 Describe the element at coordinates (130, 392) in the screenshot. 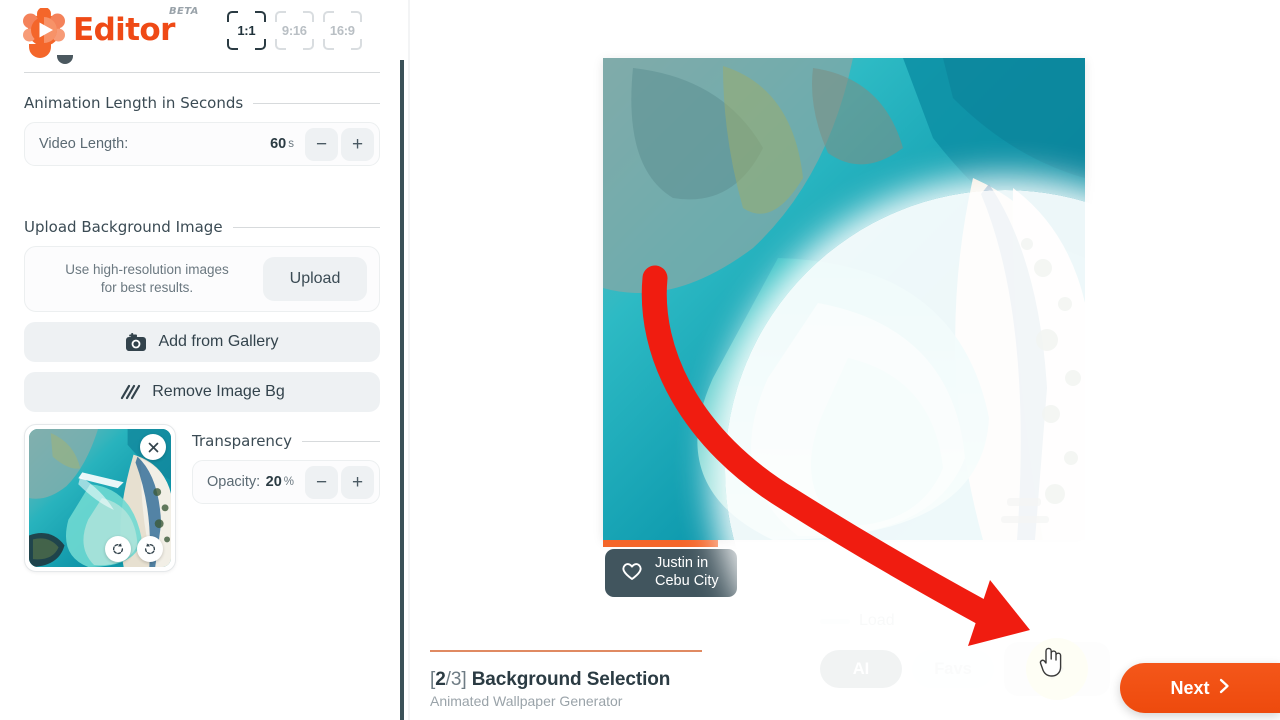

I see `diagonal-stripes-icon` at that location.